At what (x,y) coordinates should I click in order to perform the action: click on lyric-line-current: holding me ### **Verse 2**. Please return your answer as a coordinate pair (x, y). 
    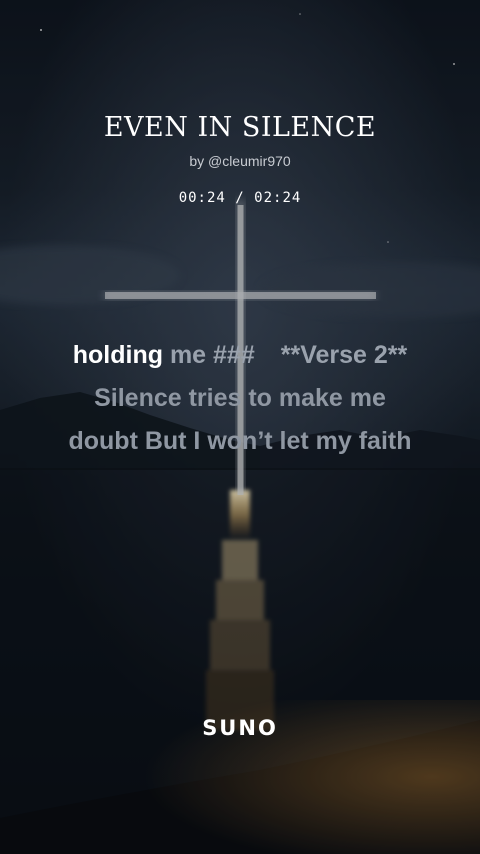
    Looking at the image, I should click on (240, 355).